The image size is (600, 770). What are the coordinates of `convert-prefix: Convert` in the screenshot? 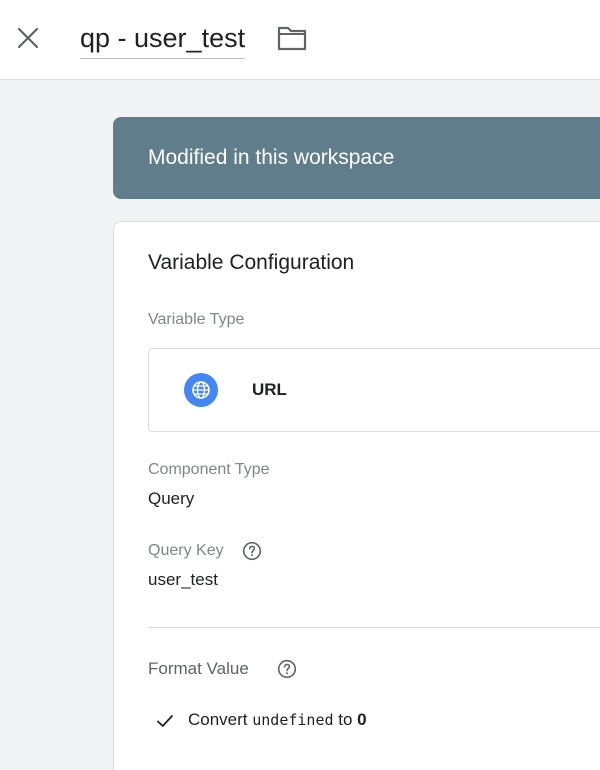 It's located at (220, 719).